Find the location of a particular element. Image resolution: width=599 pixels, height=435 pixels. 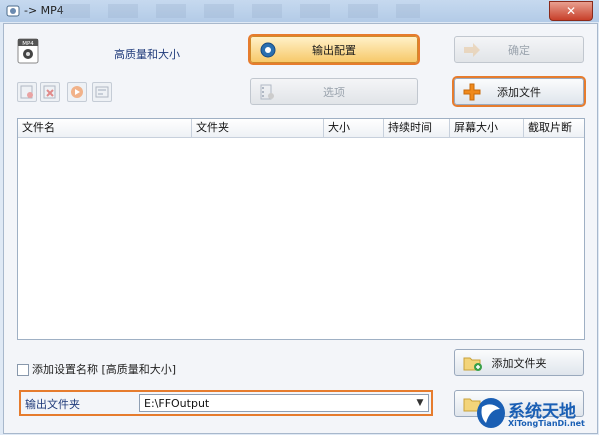

column-duration: 持续时间 is located at coordinates (417, 128).